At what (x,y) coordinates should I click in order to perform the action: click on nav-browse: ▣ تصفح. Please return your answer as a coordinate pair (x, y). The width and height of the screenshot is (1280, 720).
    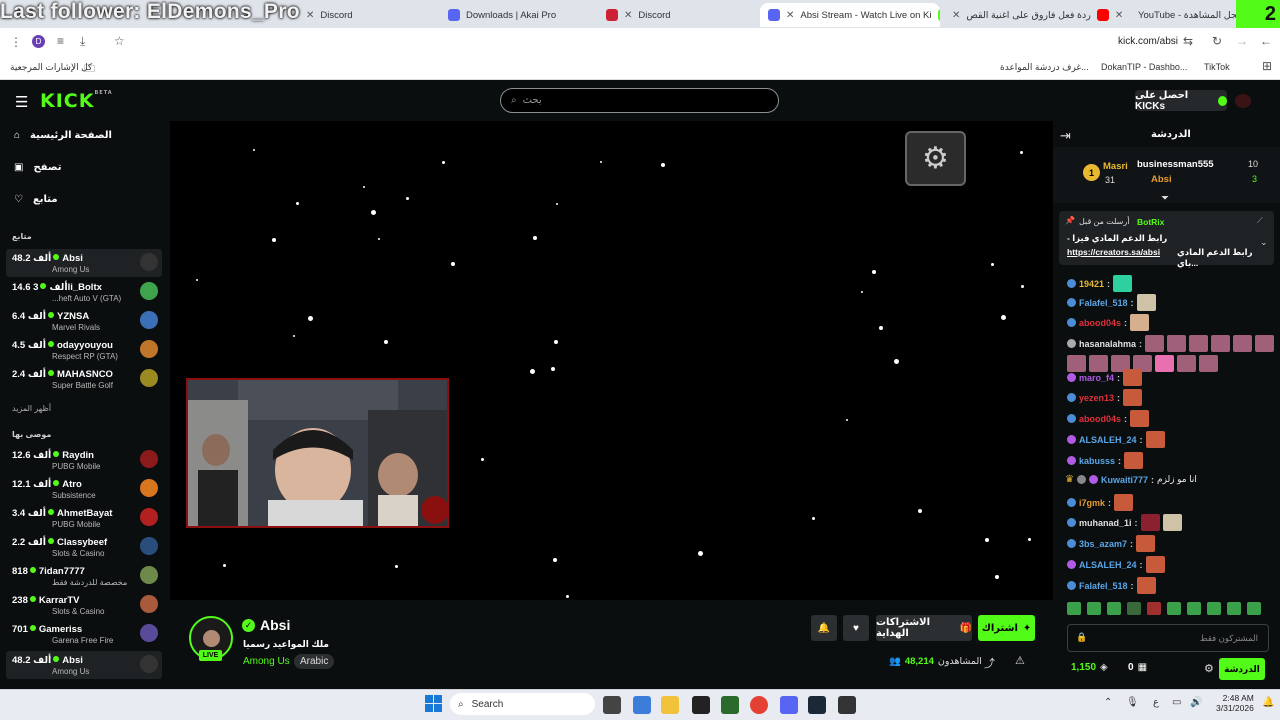
    Looking at the image, I should click on (37, 167).